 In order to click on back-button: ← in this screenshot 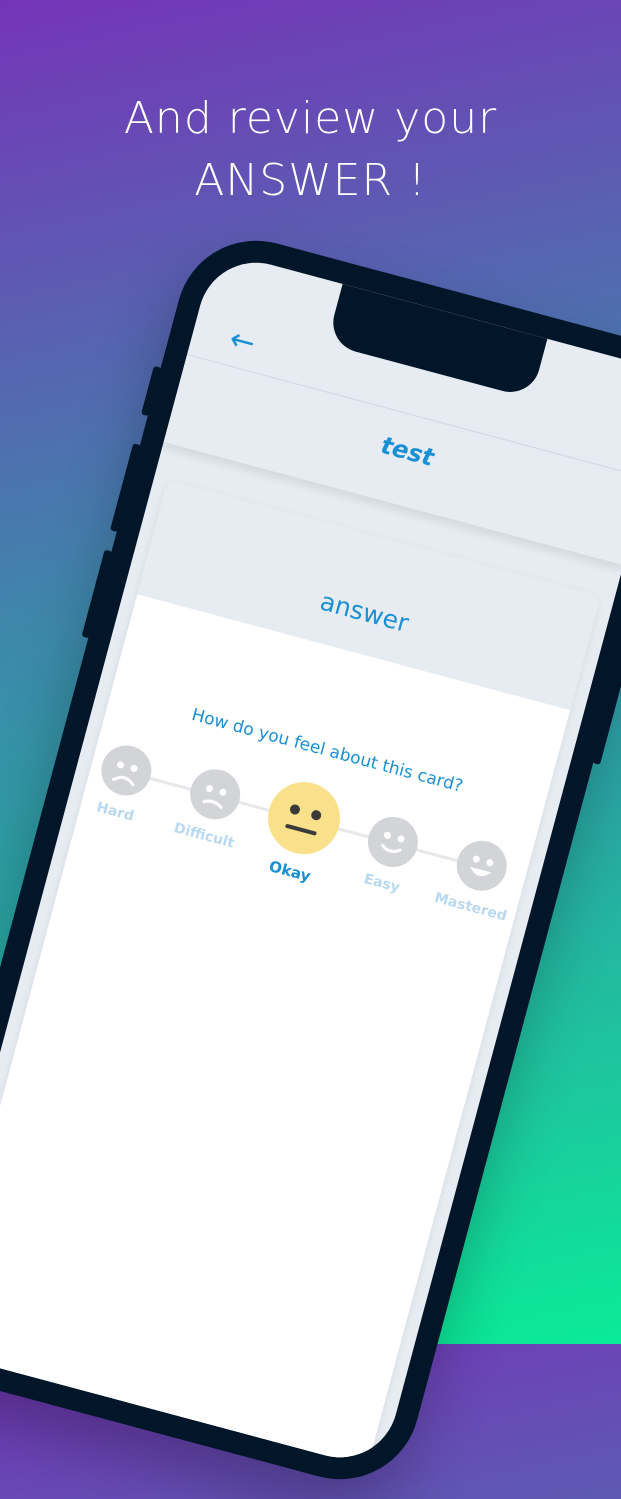, I will do `click(242, 341)`.